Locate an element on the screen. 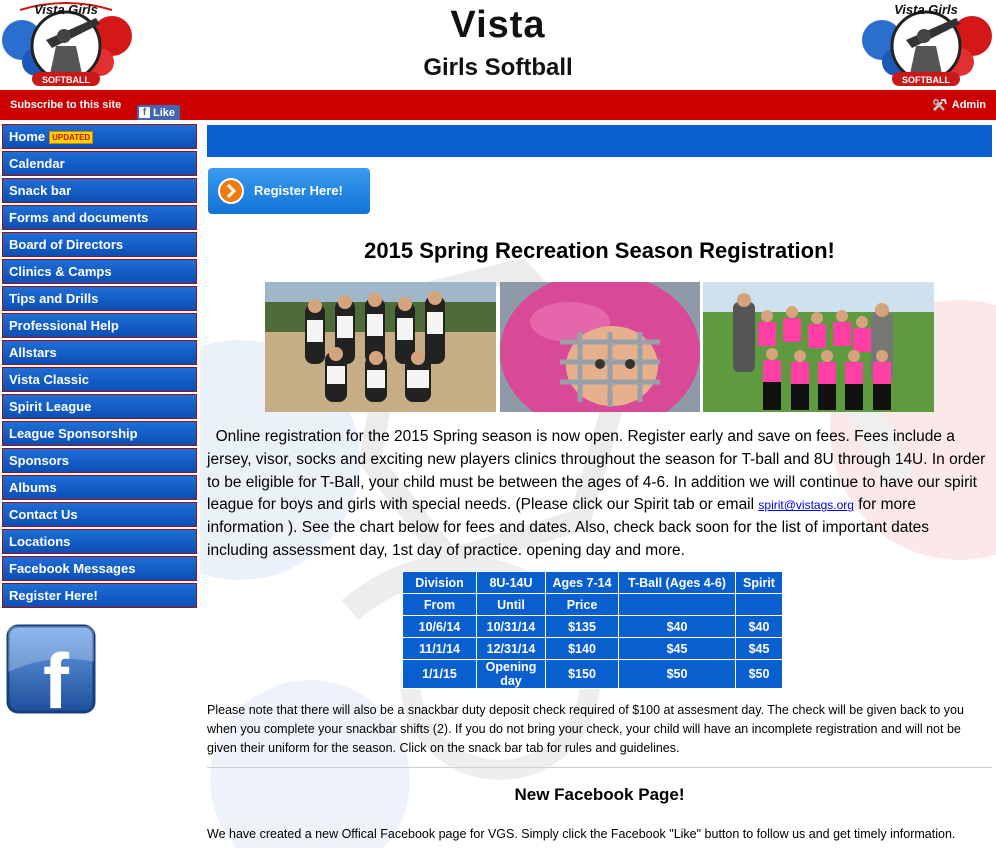 The width and height of the screenshot is (996, 848). register-here-button: Register Here! is located at coordinates (289, 191).